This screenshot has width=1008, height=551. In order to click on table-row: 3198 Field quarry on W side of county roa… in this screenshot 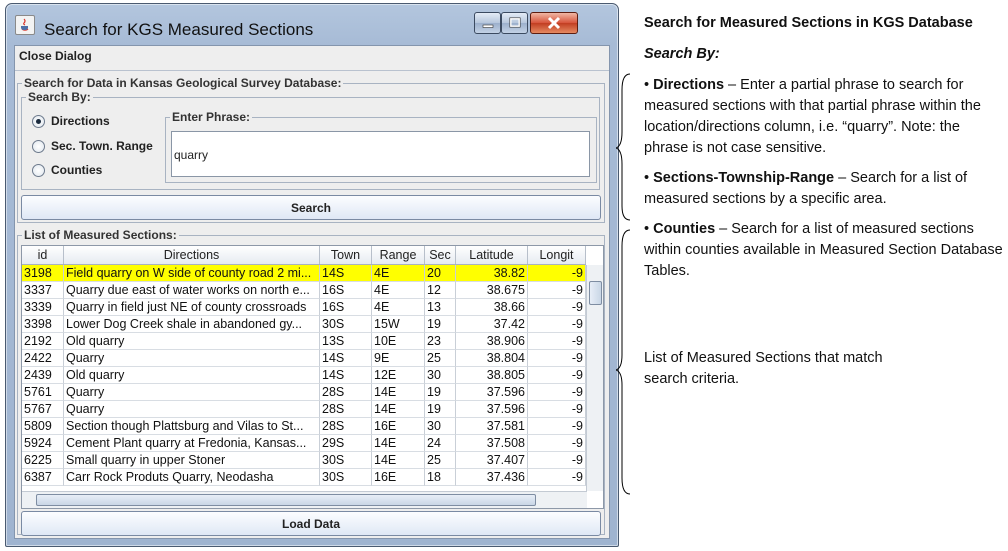, I will do `click(304, 273)`.